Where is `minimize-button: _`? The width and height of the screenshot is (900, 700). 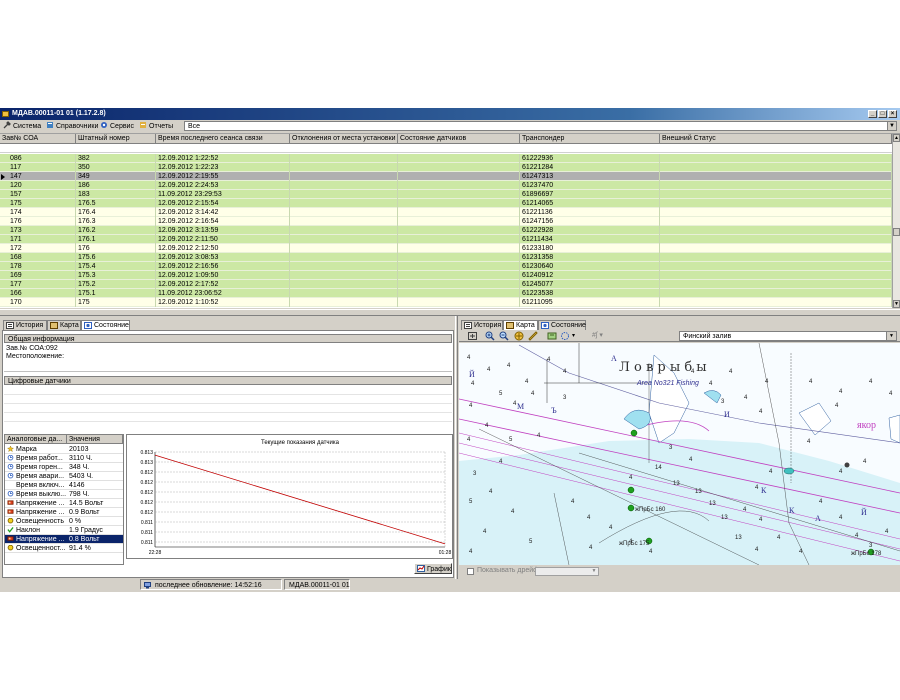 minimize-button: _ is located at coordinates (872, 114).